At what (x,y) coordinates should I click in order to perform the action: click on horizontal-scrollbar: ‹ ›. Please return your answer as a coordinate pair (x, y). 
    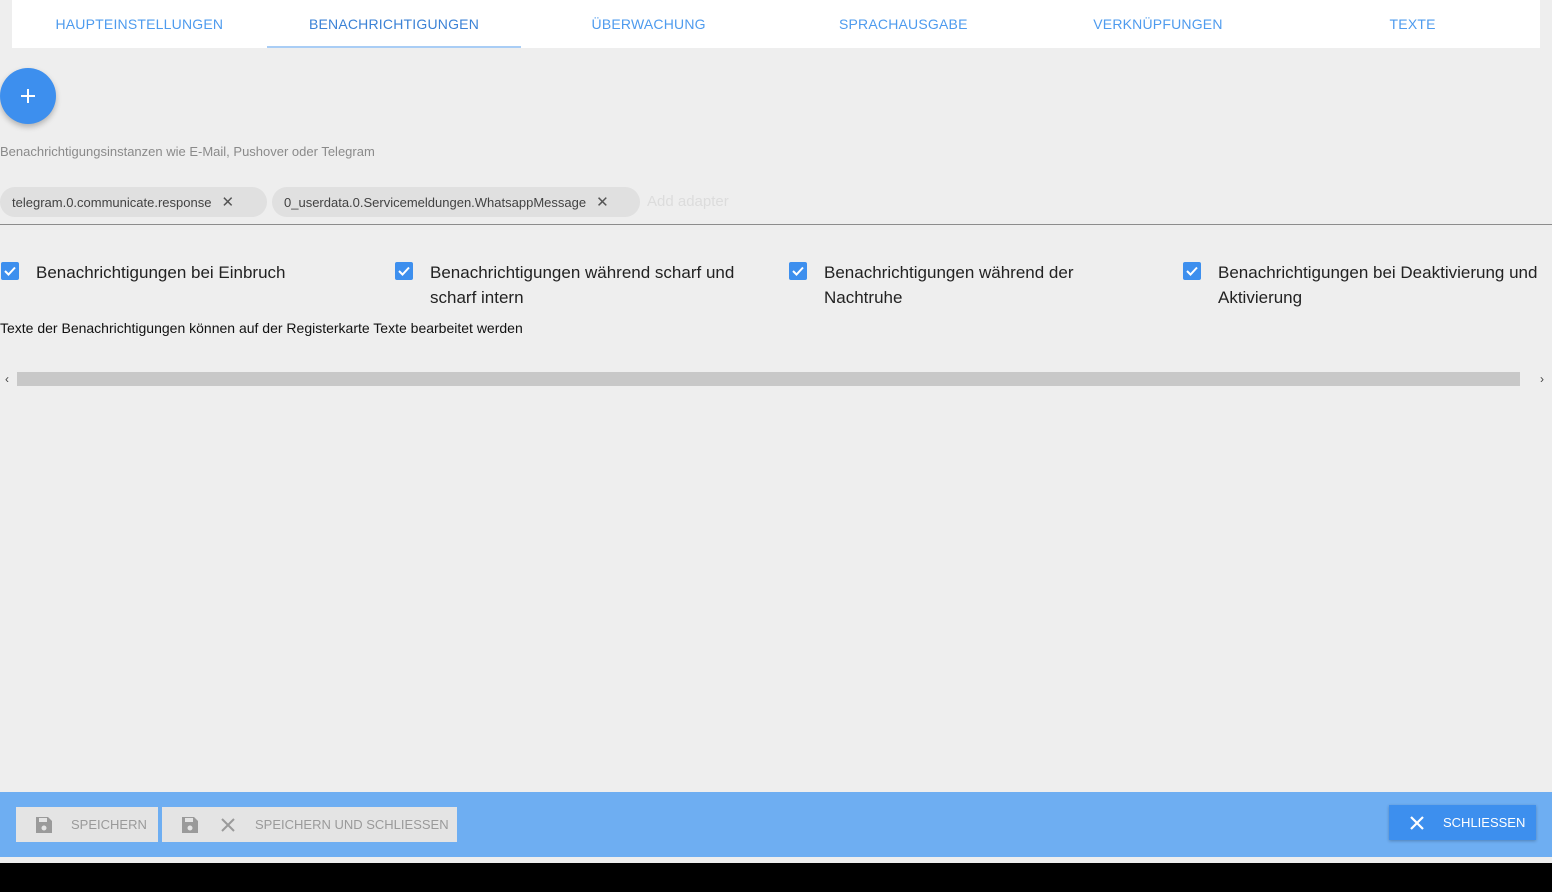
    Looking at the image, I should click on (776, 379).